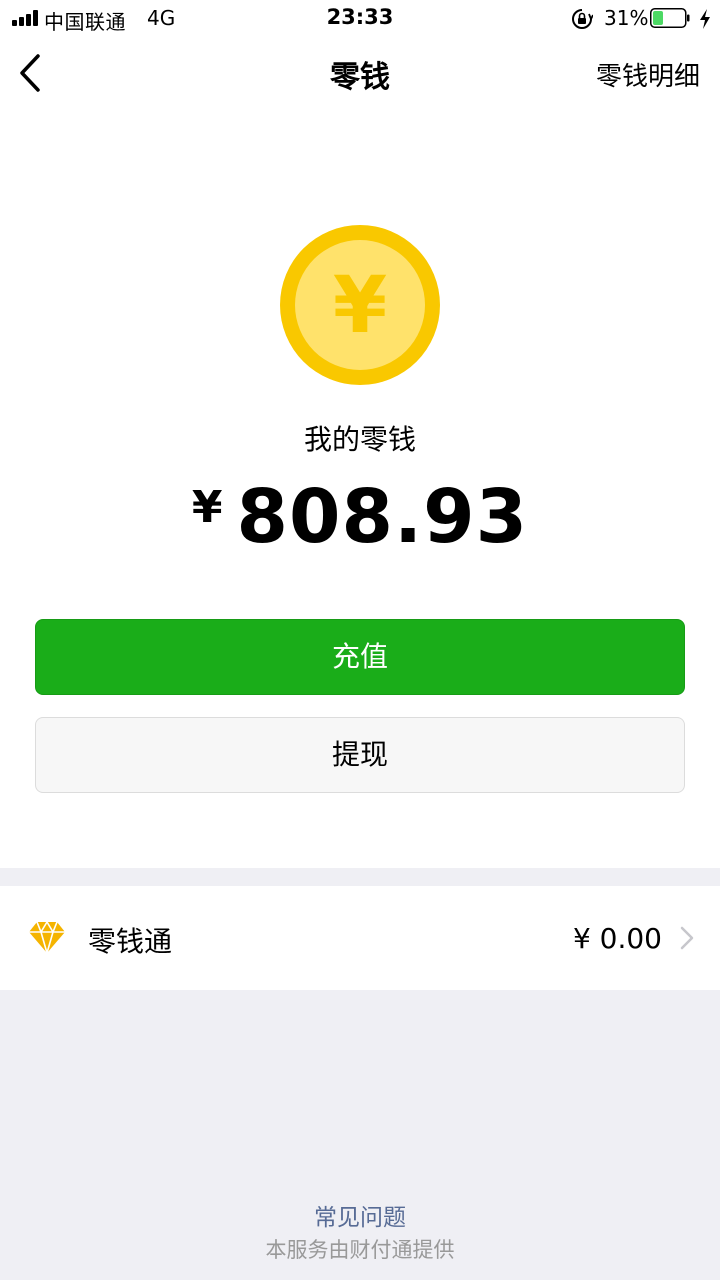 The height and width of the screenshot is (1280, 720). I want to click on status-bar: 中国联通 4G 23:33 31%, so click(360, 19).